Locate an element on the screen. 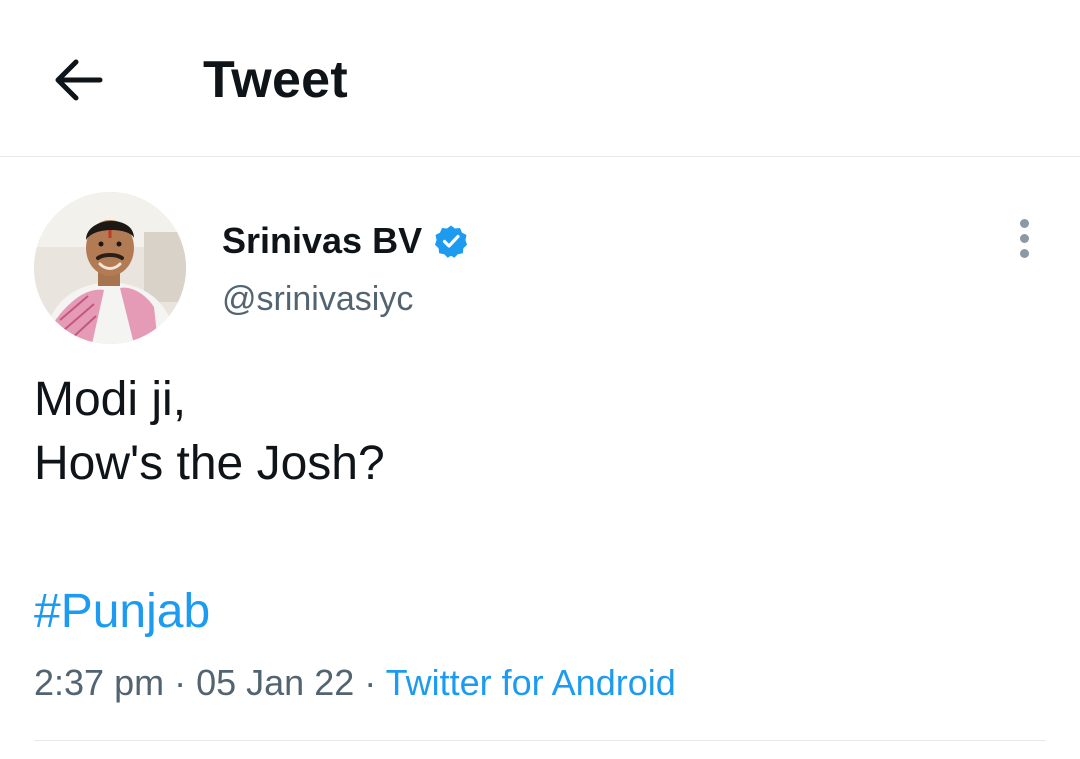 This screenshot has height=759, width=1080. tweet-text: Modi ji, How's the Josh? is located at coordinates (209, 432).